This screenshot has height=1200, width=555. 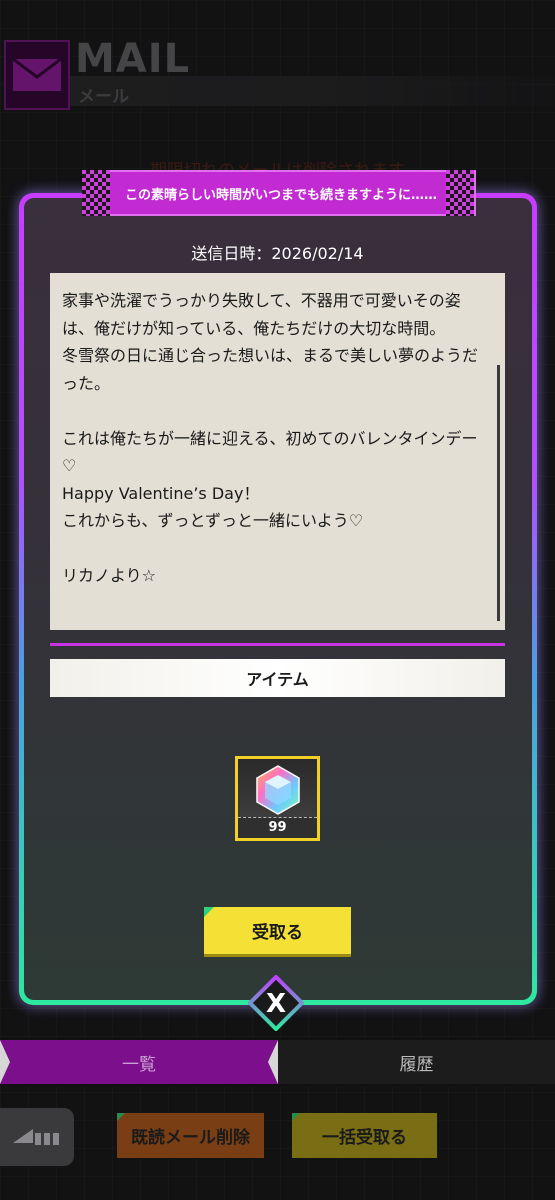 I want to click on tab-left-arrow-icon, so click(x=5, y=1062).